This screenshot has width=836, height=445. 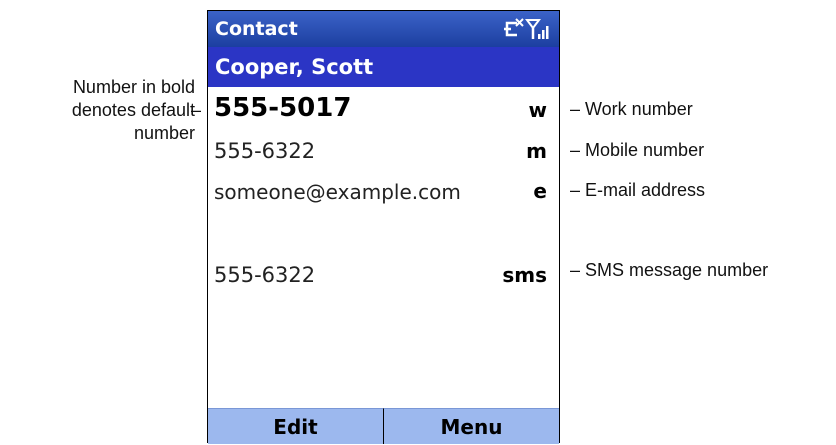 I want to click on work-number-annotation: – Work number, so click(x=631, y=109).